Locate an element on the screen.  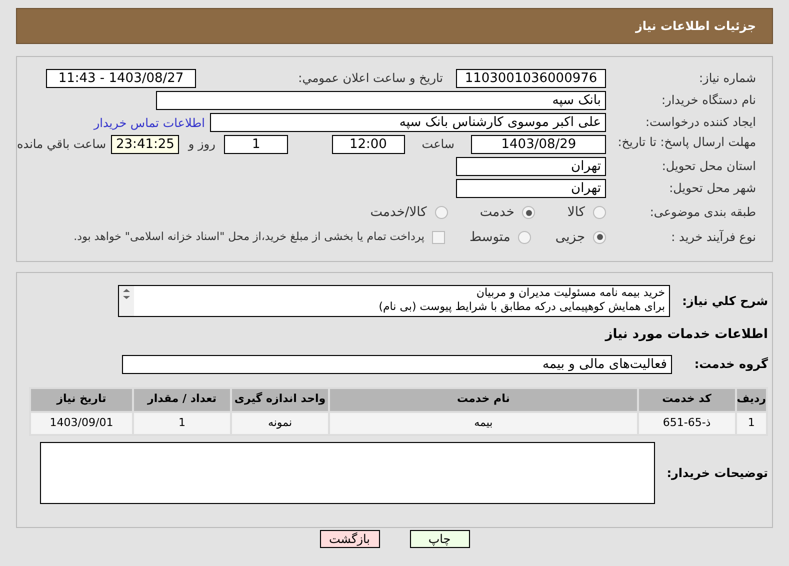
field-label: نوع فرآیند خرید : is located at coordinates (713, 237).